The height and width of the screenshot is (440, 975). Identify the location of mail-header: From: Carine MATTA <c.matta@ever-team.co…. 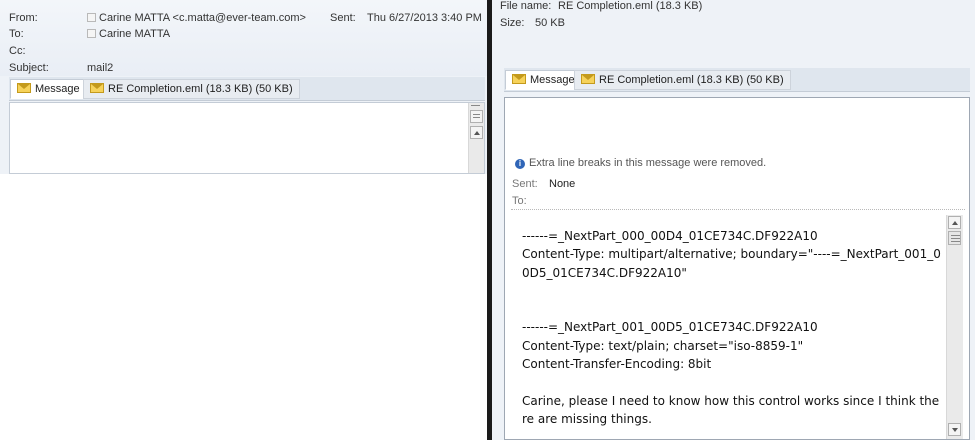
(243, 38).